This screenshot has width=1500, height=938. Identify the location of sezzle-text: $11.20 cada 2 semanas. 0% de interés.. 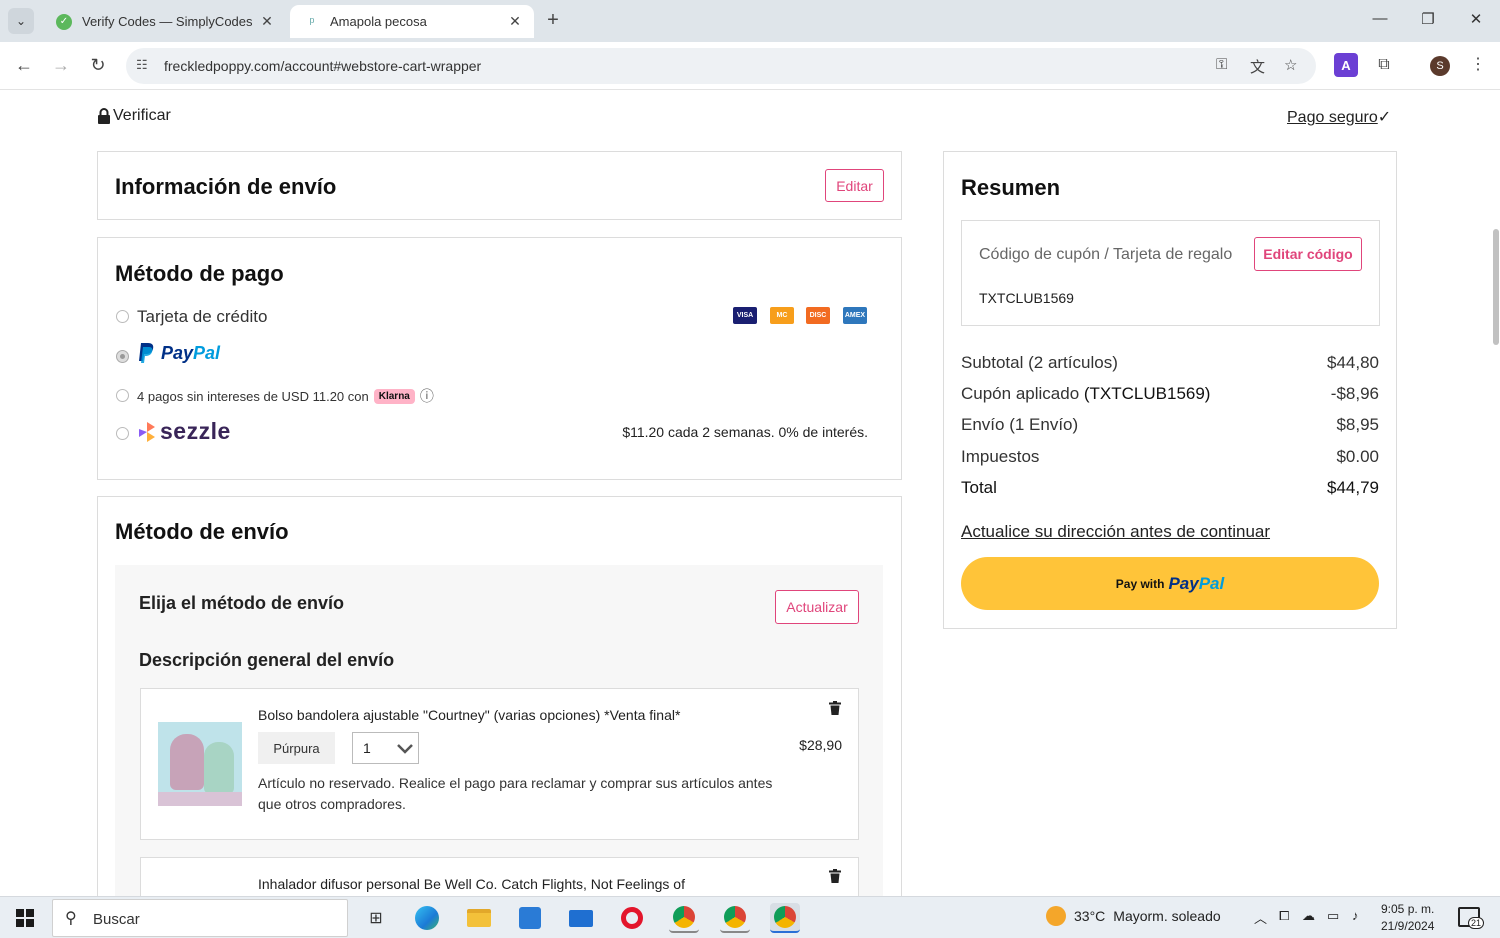
(745, 432).